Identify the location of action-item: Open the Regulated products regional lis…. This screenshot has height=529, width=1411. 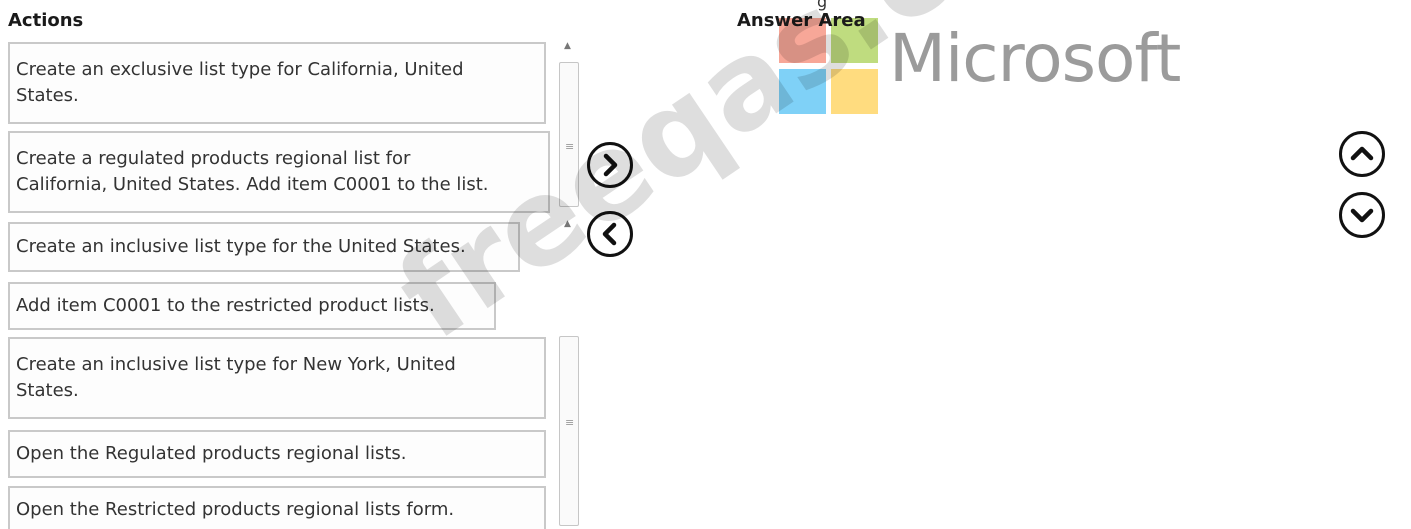
(277, 454).